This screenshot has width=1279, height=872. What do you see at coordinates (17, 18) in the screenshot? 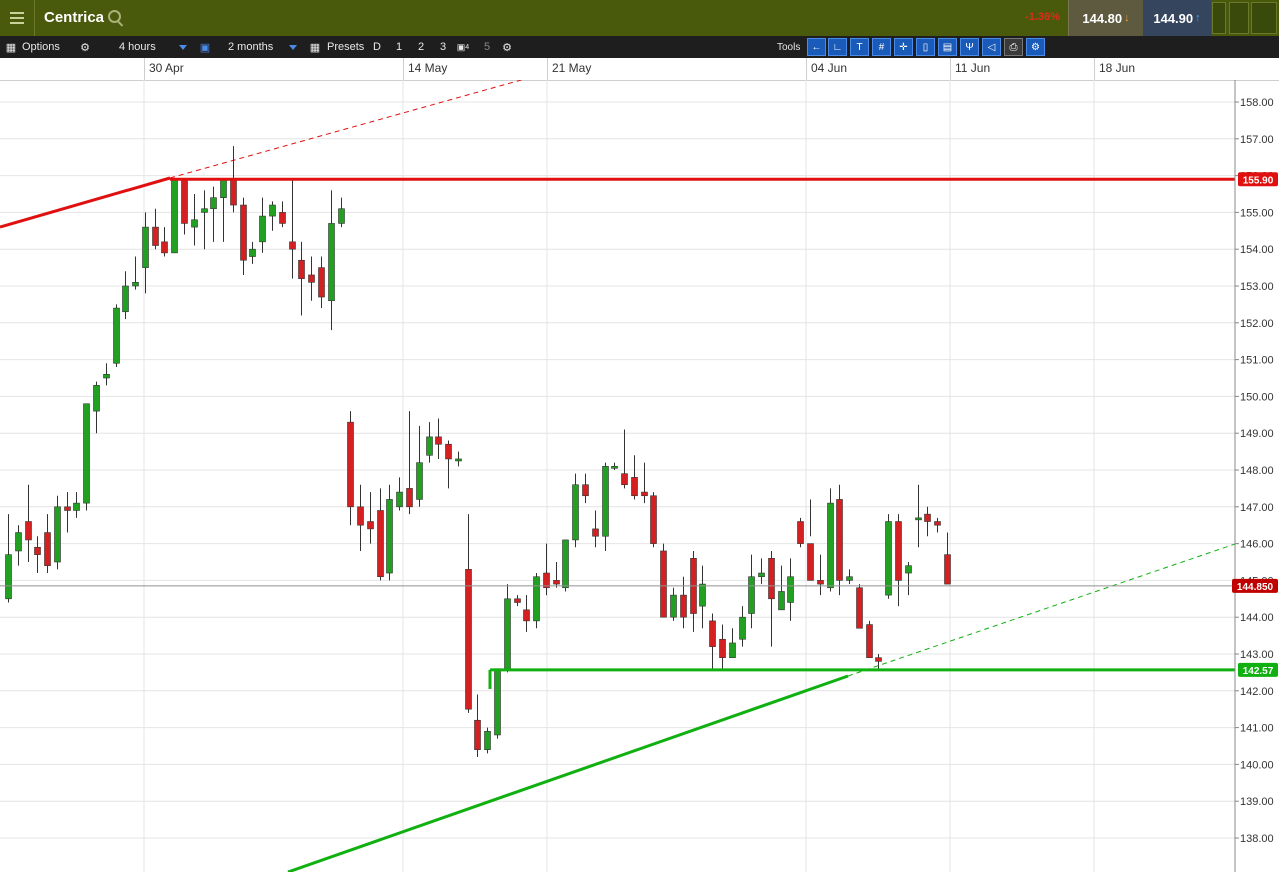
I see `menu-icon` at bounding box center [17, 18].